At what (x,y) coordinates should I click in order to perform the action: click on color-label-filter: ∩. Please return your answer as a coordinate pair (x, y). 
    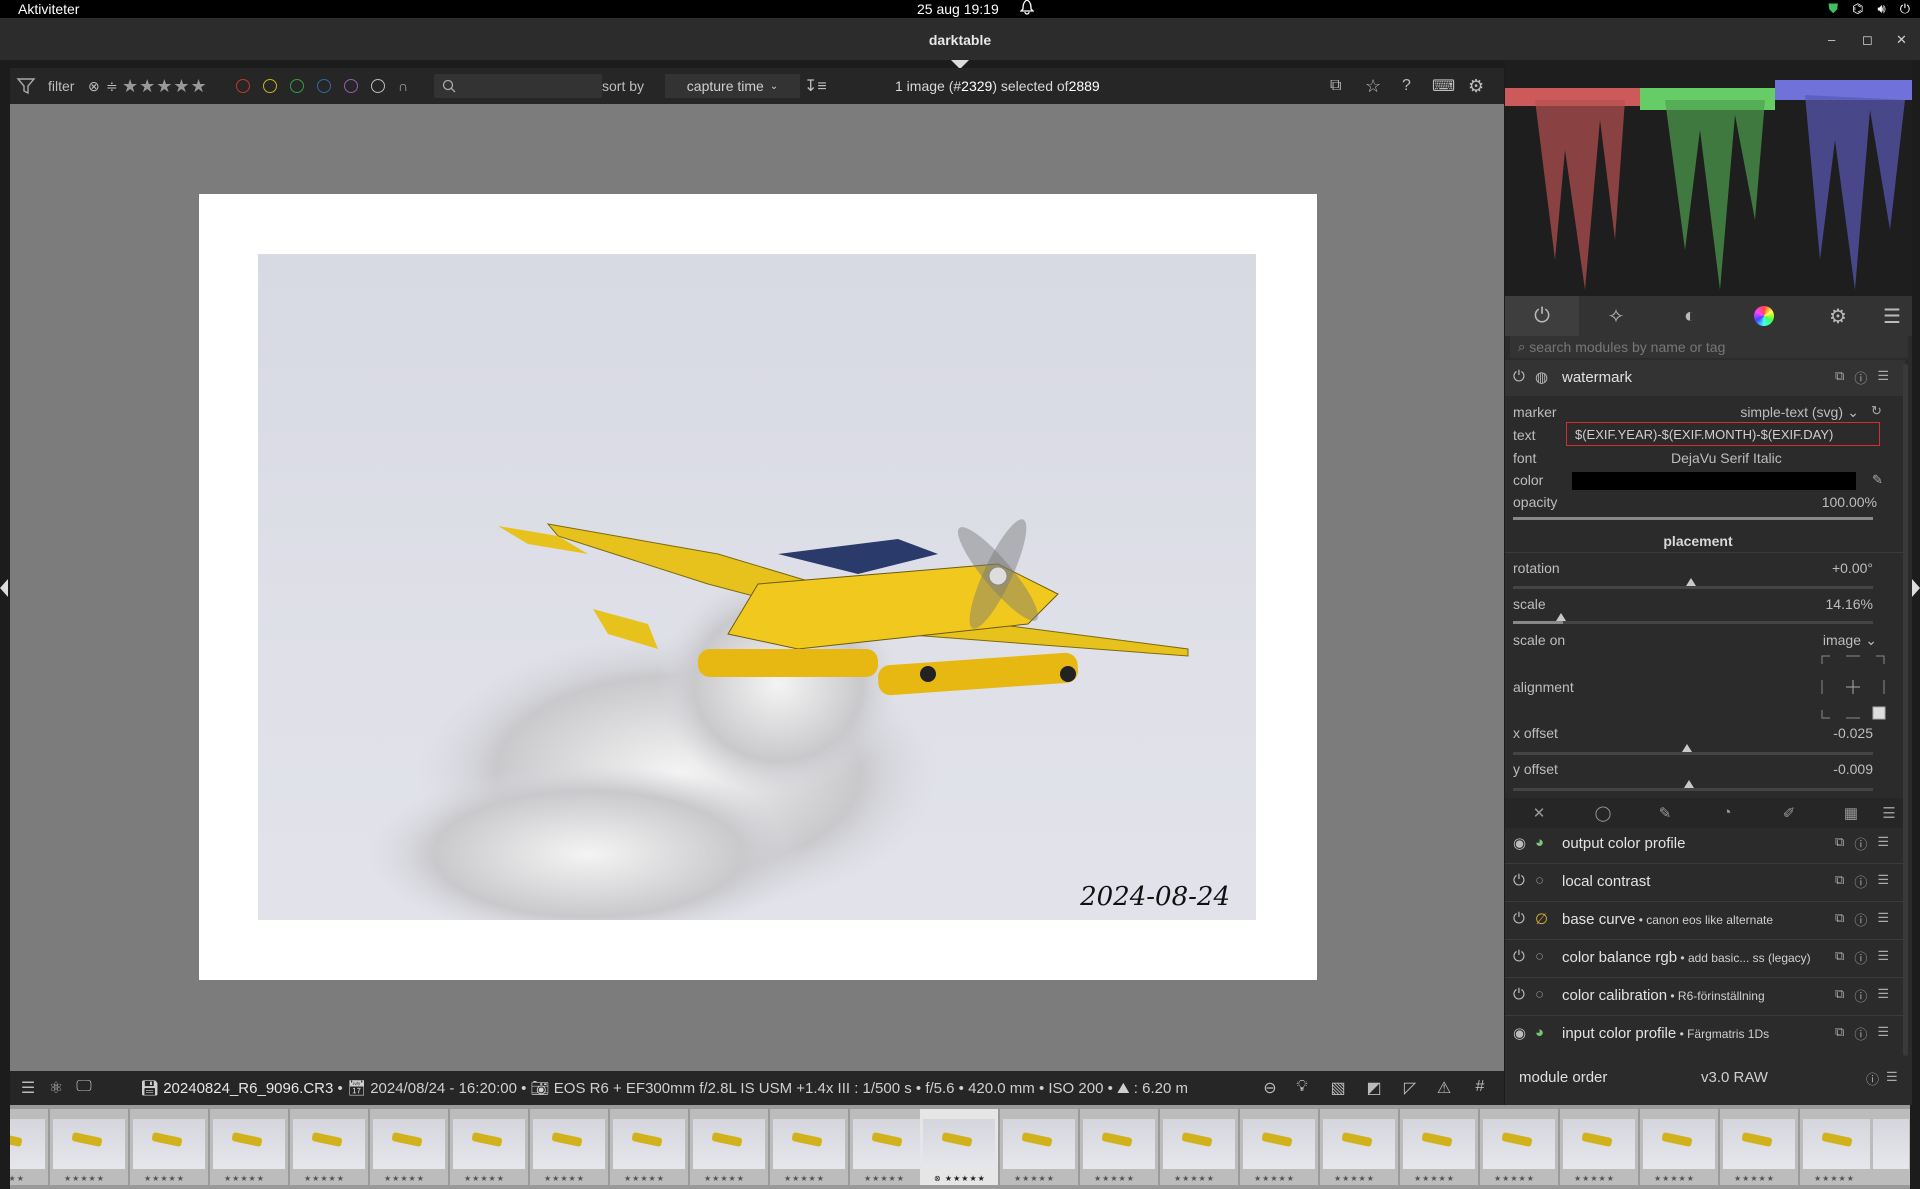
    Looking at the image, I should click on (322, 86).